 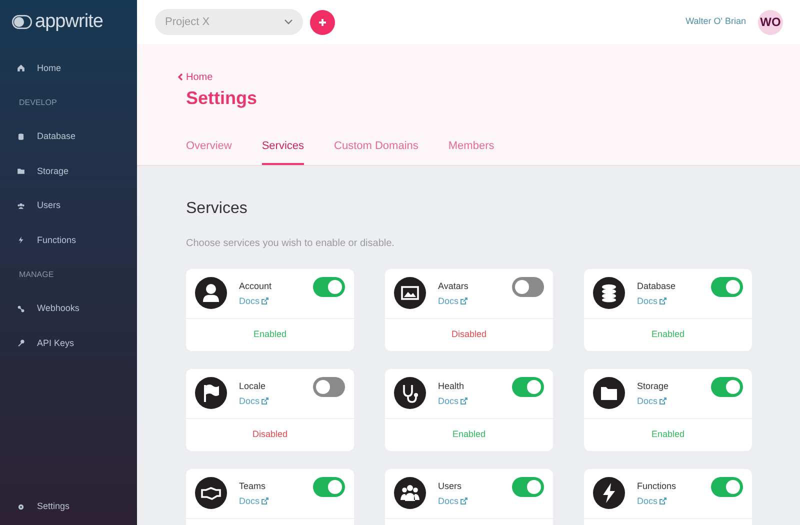 I want to click on image-icon, so click(x=410, y=293).